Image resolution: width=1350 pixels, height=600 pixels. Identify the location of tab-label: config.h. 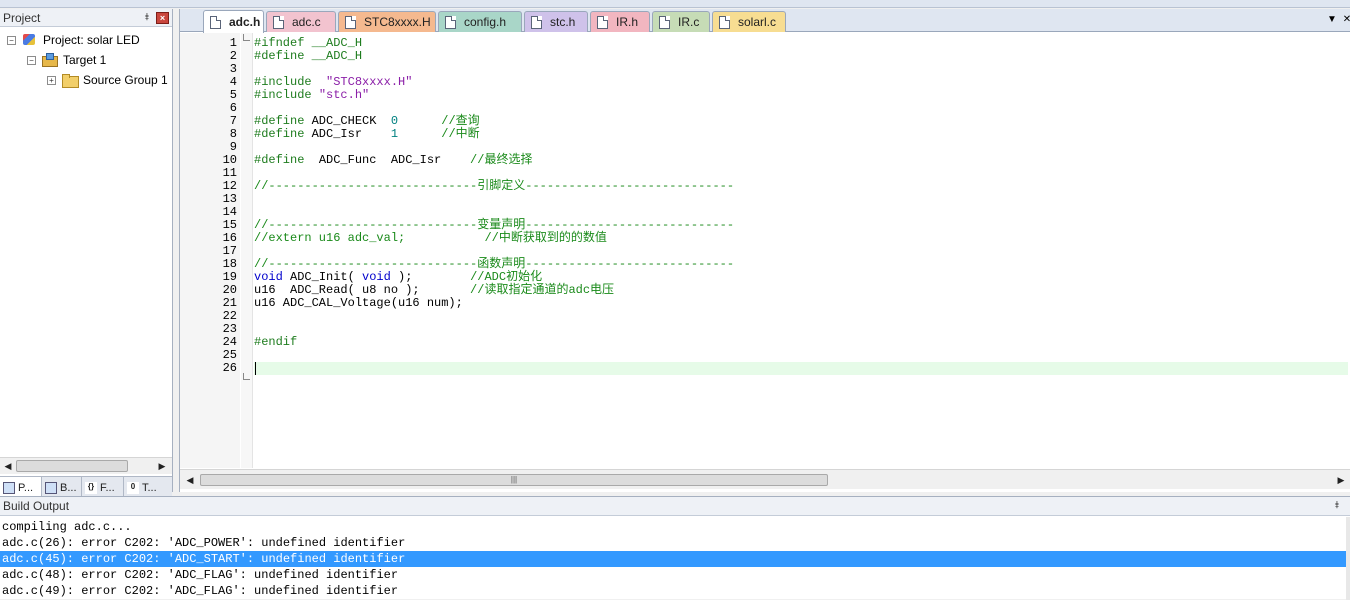
(485, 22).